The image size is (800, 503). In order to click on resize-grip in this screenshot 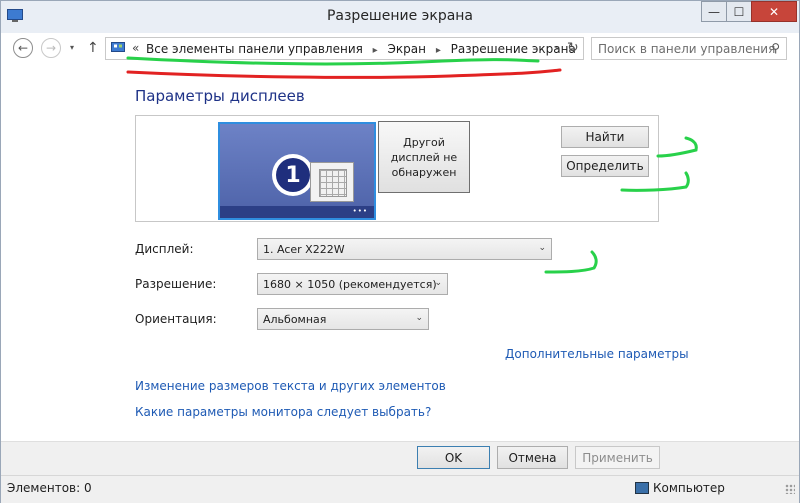, I will do `click(790, 489)`.